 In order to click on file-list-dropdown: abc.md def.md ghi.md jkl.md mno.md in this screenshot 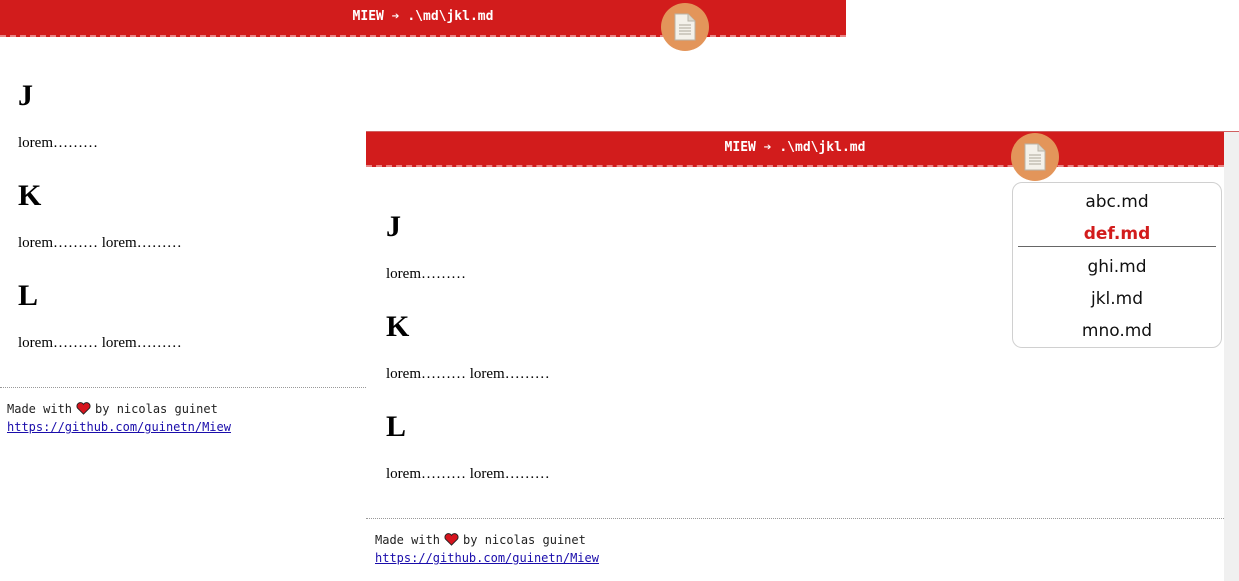, I will do `click(1117, 265)`.